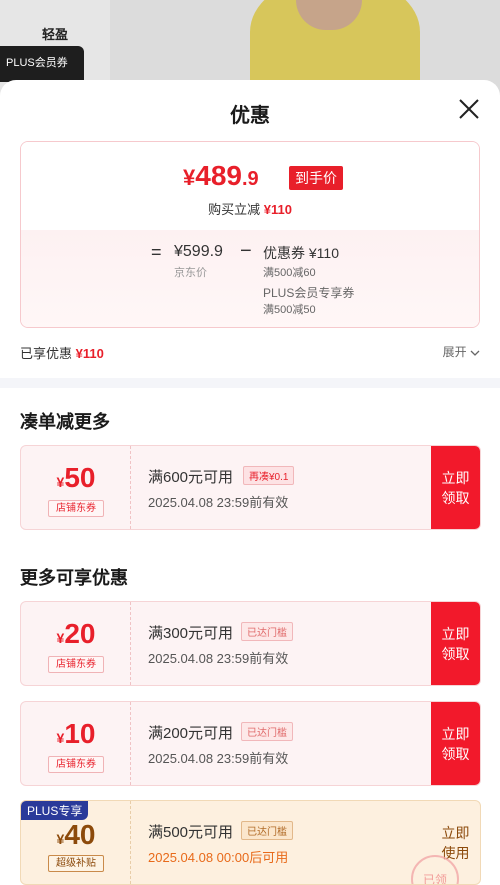 The image size is (500, 885). I want to click on brand-label: 轻盈, so click(55, 34).